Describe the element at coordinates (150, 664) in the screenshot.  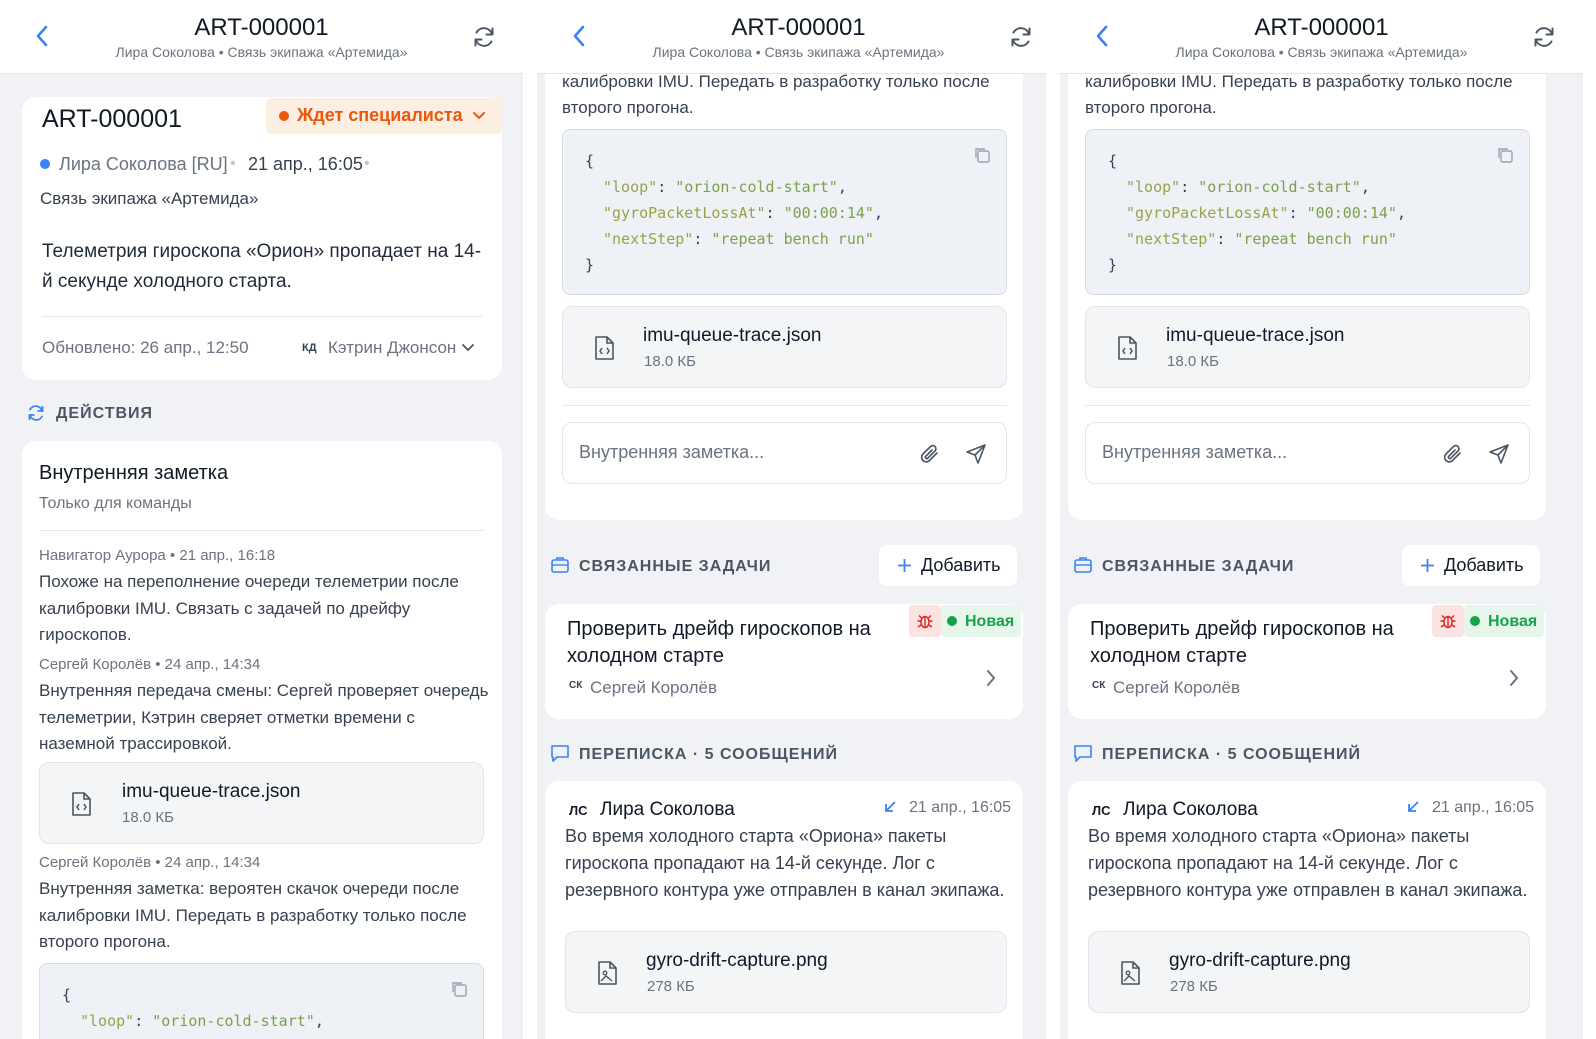
I see `note-meta: Сергей Королёв • 24 апр., 14:34` at that location.